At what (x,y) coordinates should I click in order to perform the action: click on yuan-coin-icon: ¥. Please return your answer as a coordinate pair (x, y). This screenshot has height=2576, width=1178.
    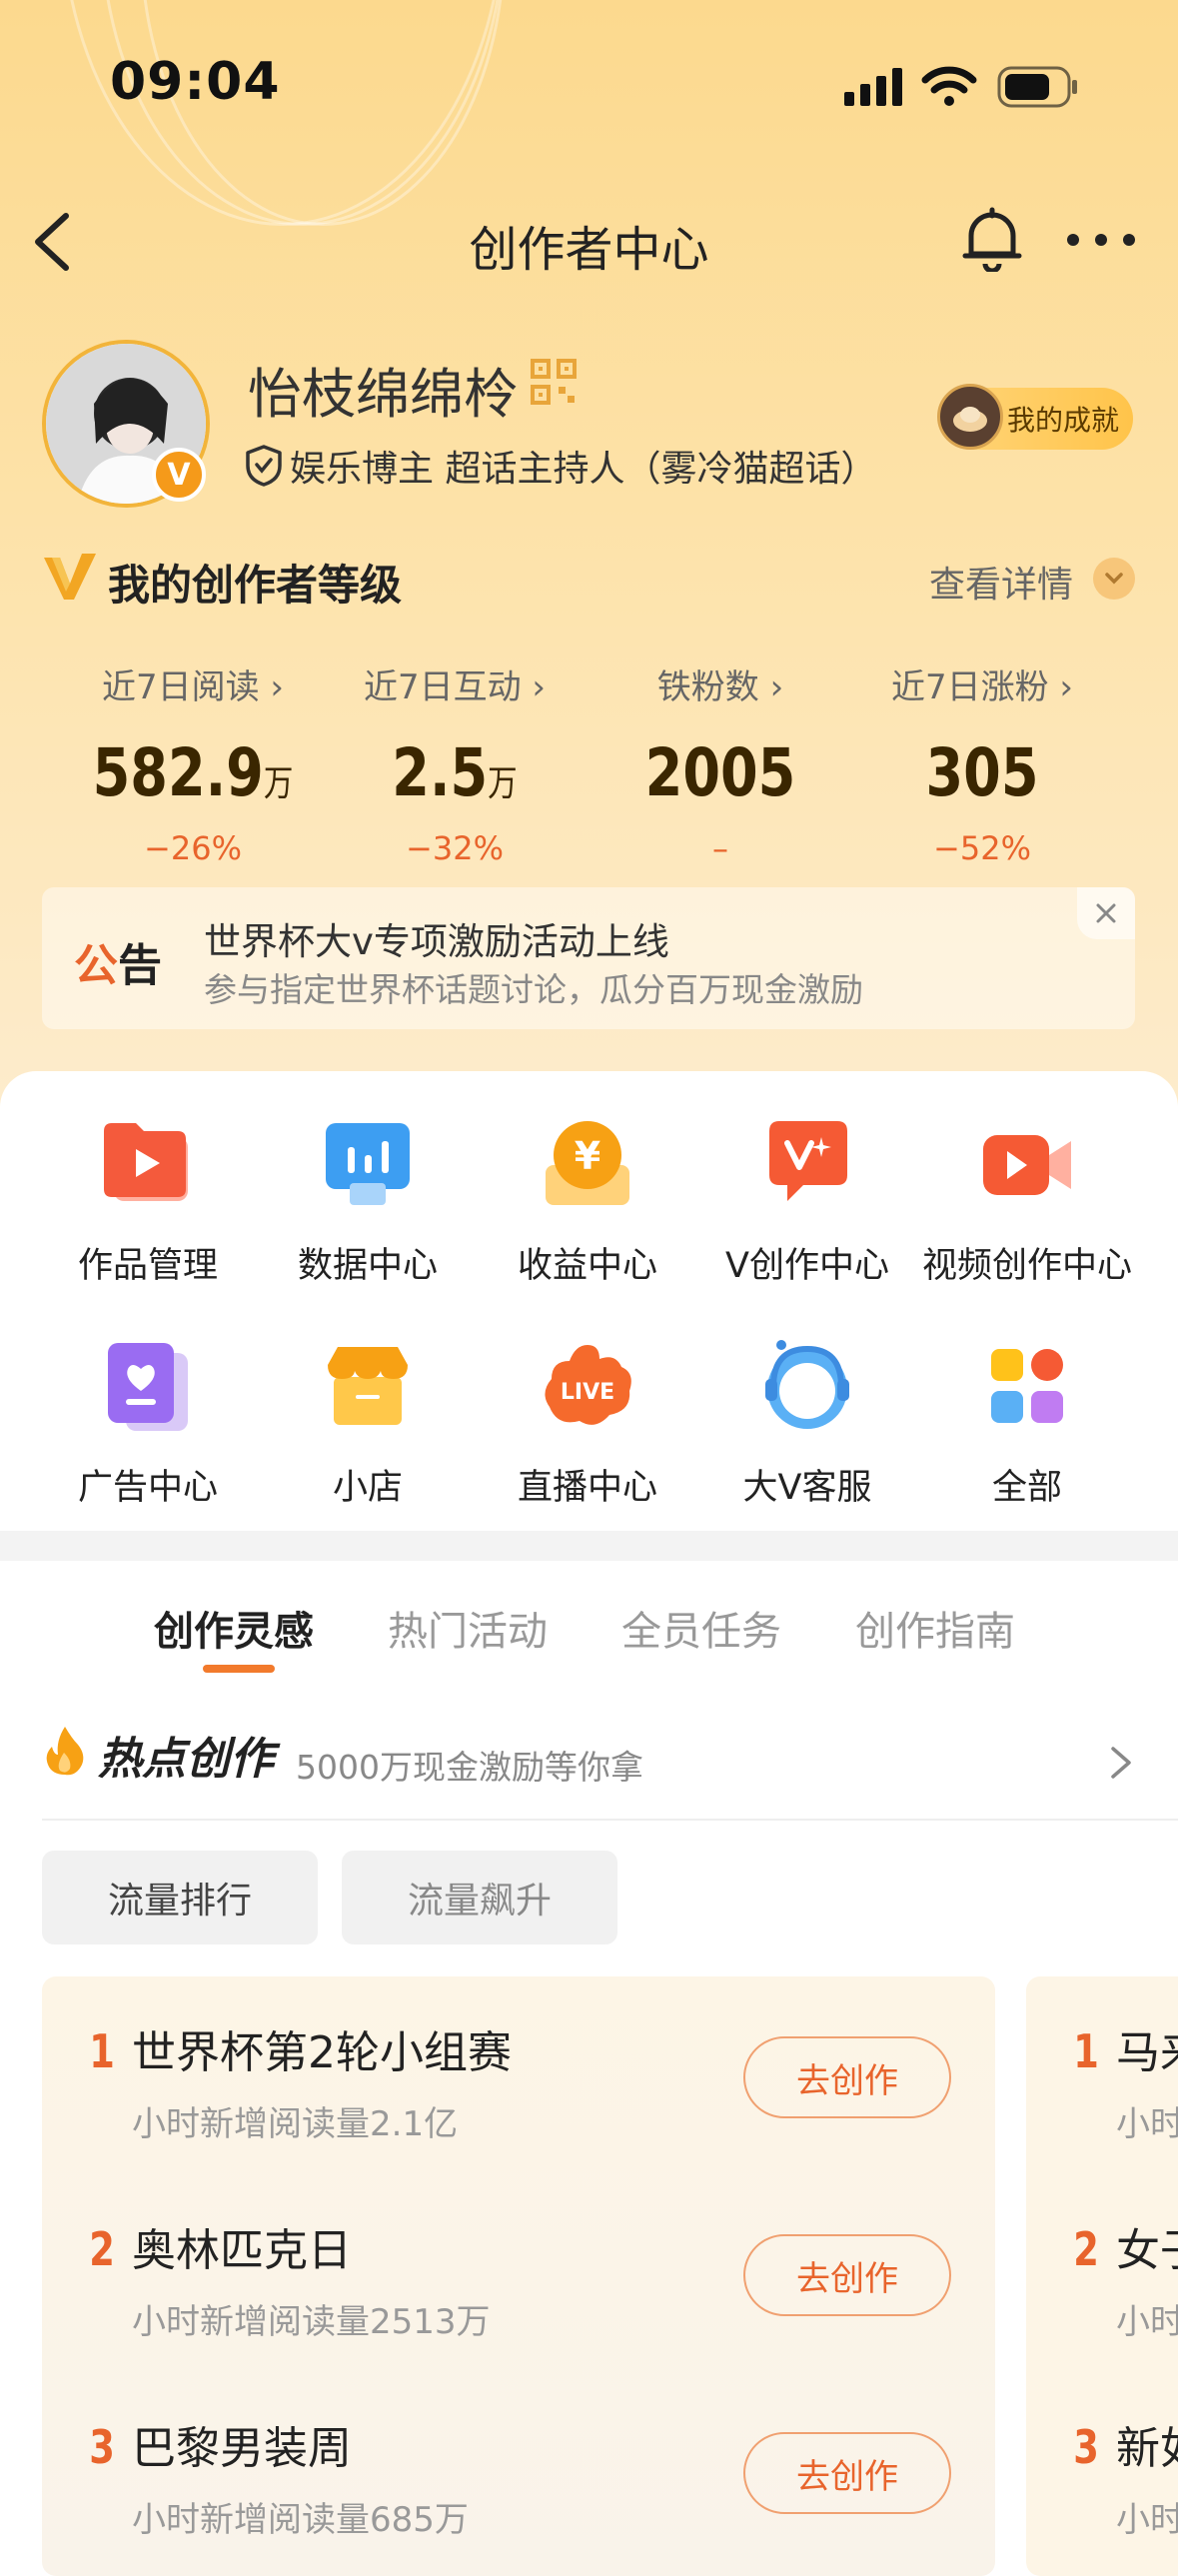
    Looking at the image, I should click on (587, 1165).